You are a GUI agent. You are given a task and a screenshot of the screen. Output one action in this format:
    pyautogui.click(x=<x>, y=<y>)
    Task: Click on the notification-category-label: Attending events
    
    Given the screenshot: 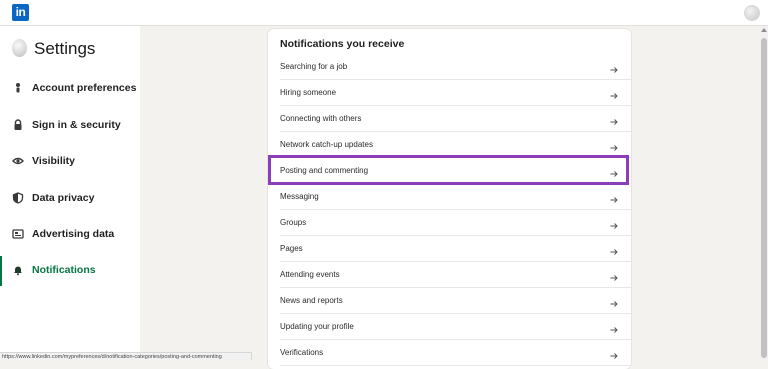 What is the action you would take?
    pyautogui.click(x=310, y=274)
    